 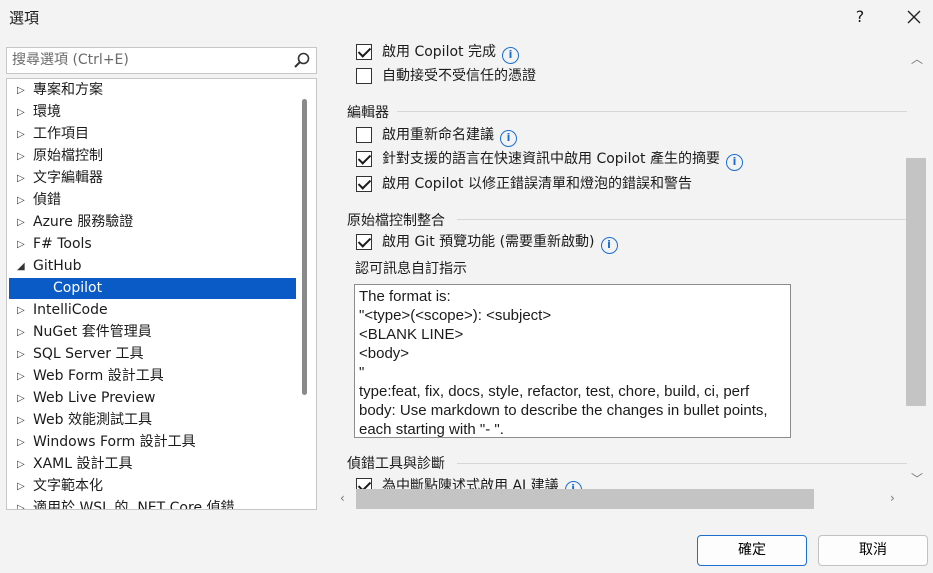 What do you see at coordinates (488, 242) in the screenshot?
I see `git-preview-label: 啟用 Git 預覽功能 (需要重新啟動)` at bounding box center [488, 242].